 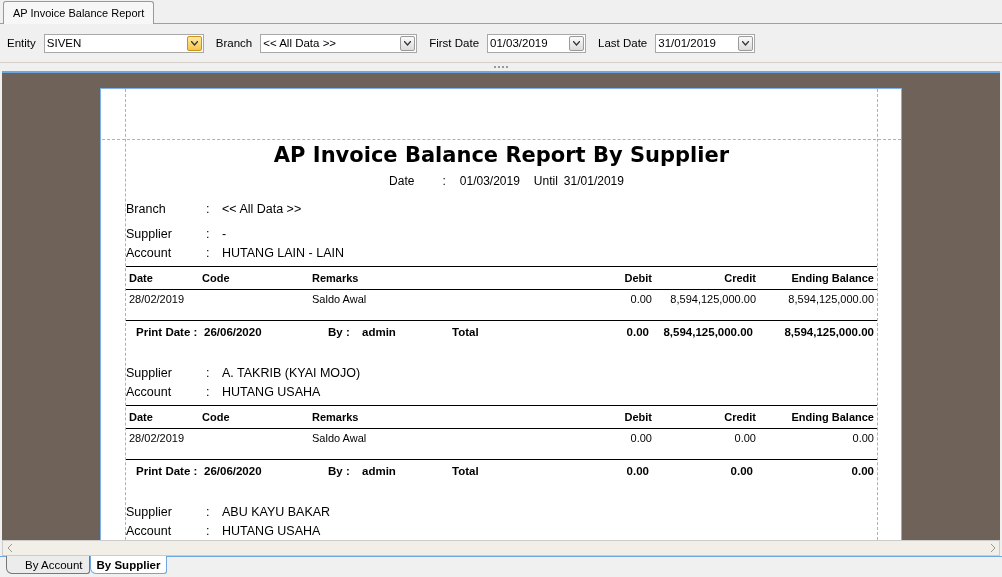 I want to click on report-tab: AP Invoice Balance Report, so click(x=79, y=12).